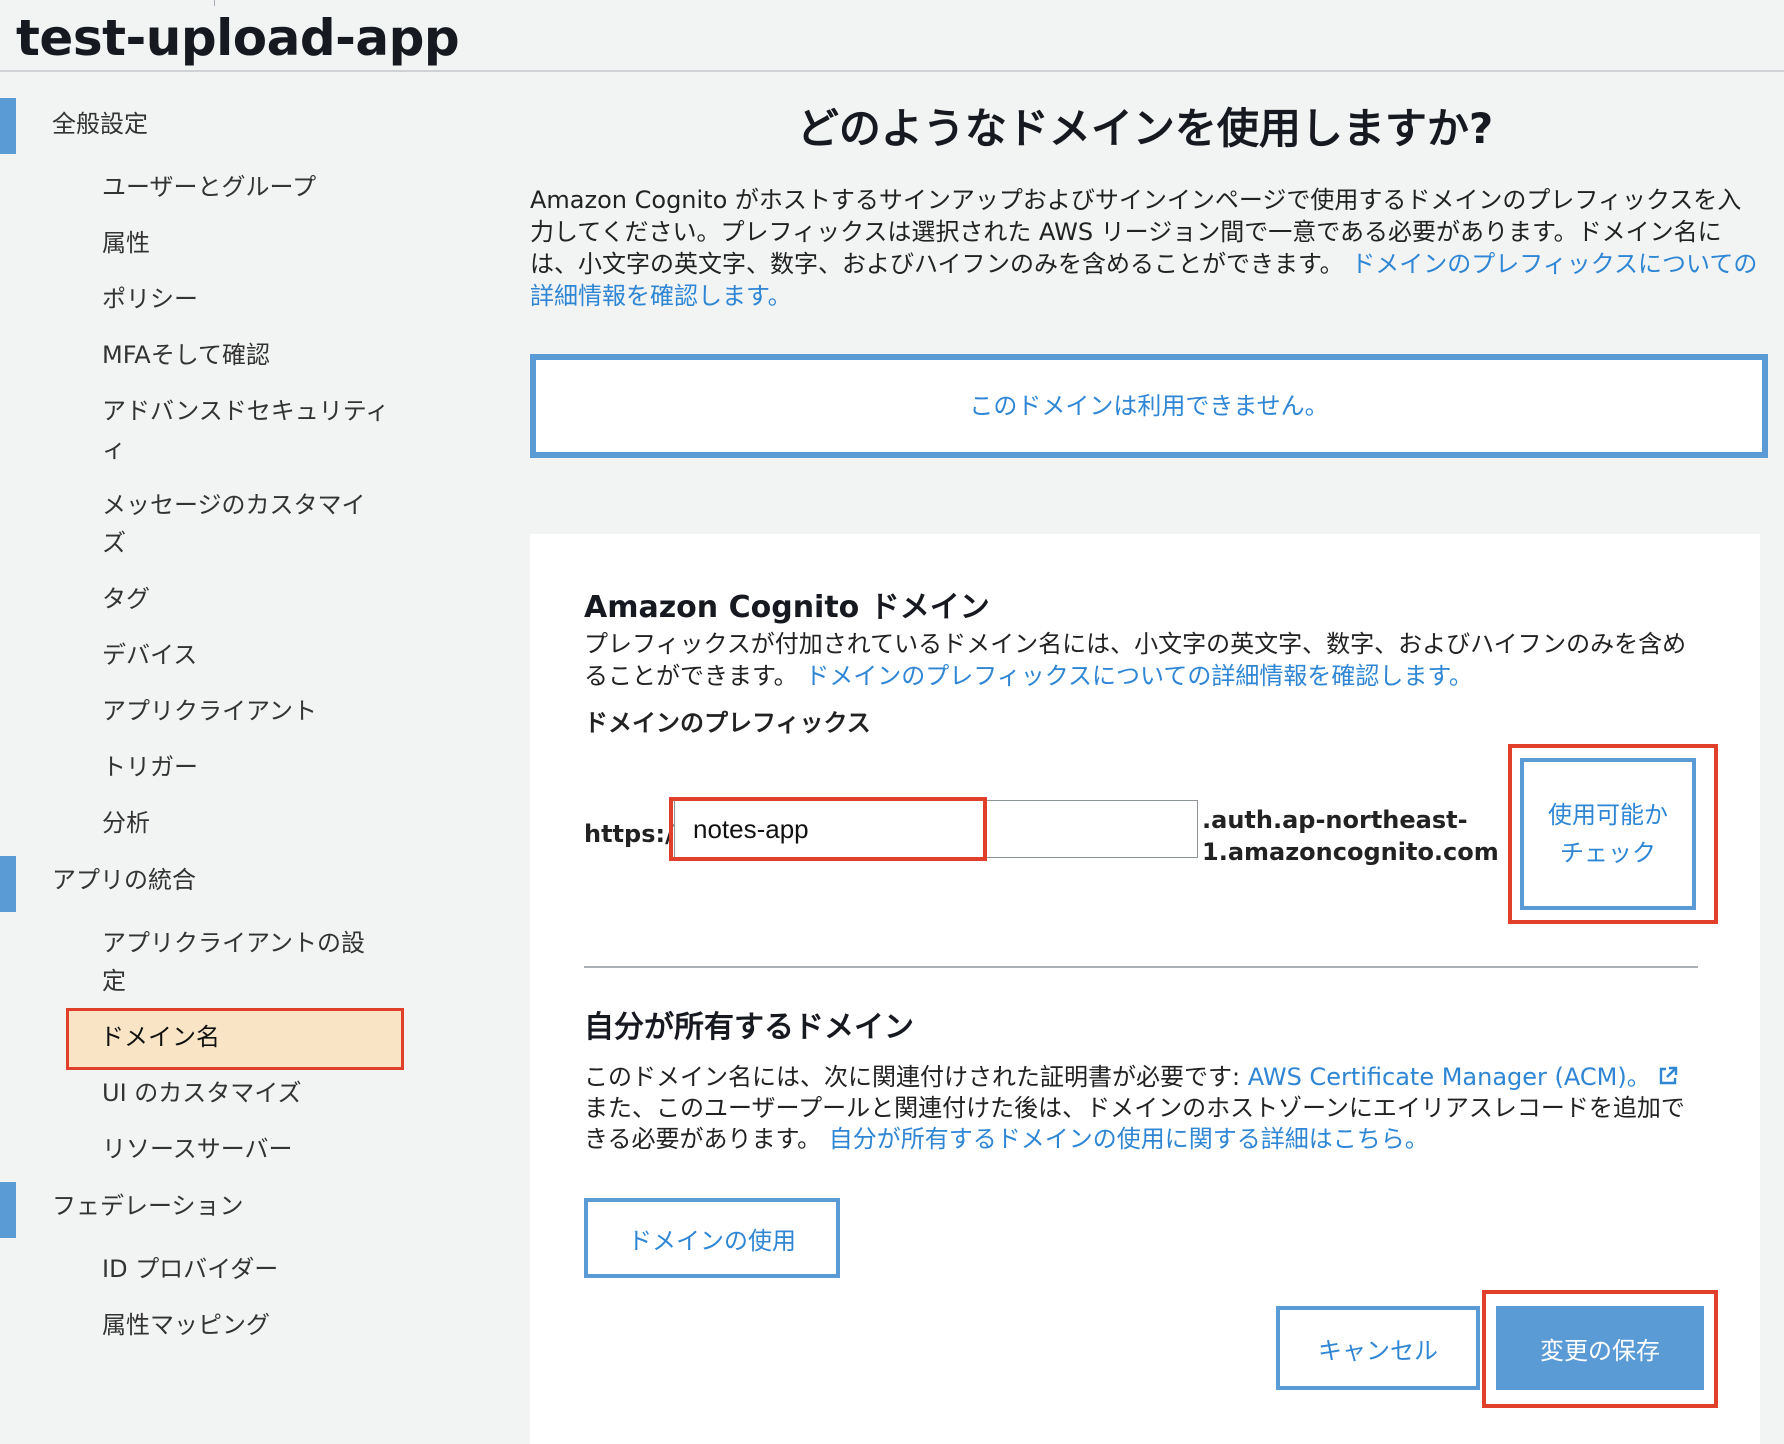 The height and width of the screenshot is (1444, 1784). Describe the element at coordinates (828, 829) in the screenshot. I see `domain-prefix-input` at that location.